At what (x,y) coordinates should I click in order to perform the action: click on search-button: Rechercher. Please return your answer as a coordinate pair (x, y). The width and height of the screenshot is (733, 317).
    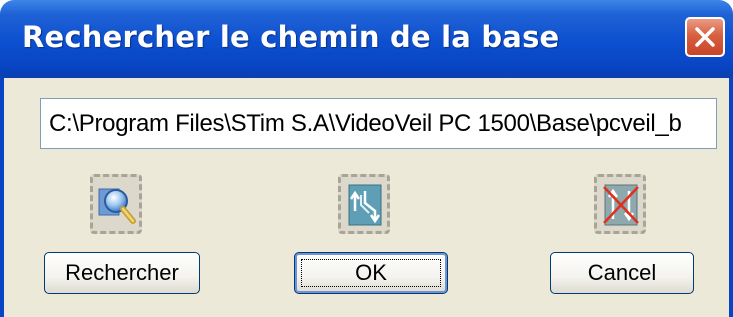
    Looking at the image, I should click on (122, 273).